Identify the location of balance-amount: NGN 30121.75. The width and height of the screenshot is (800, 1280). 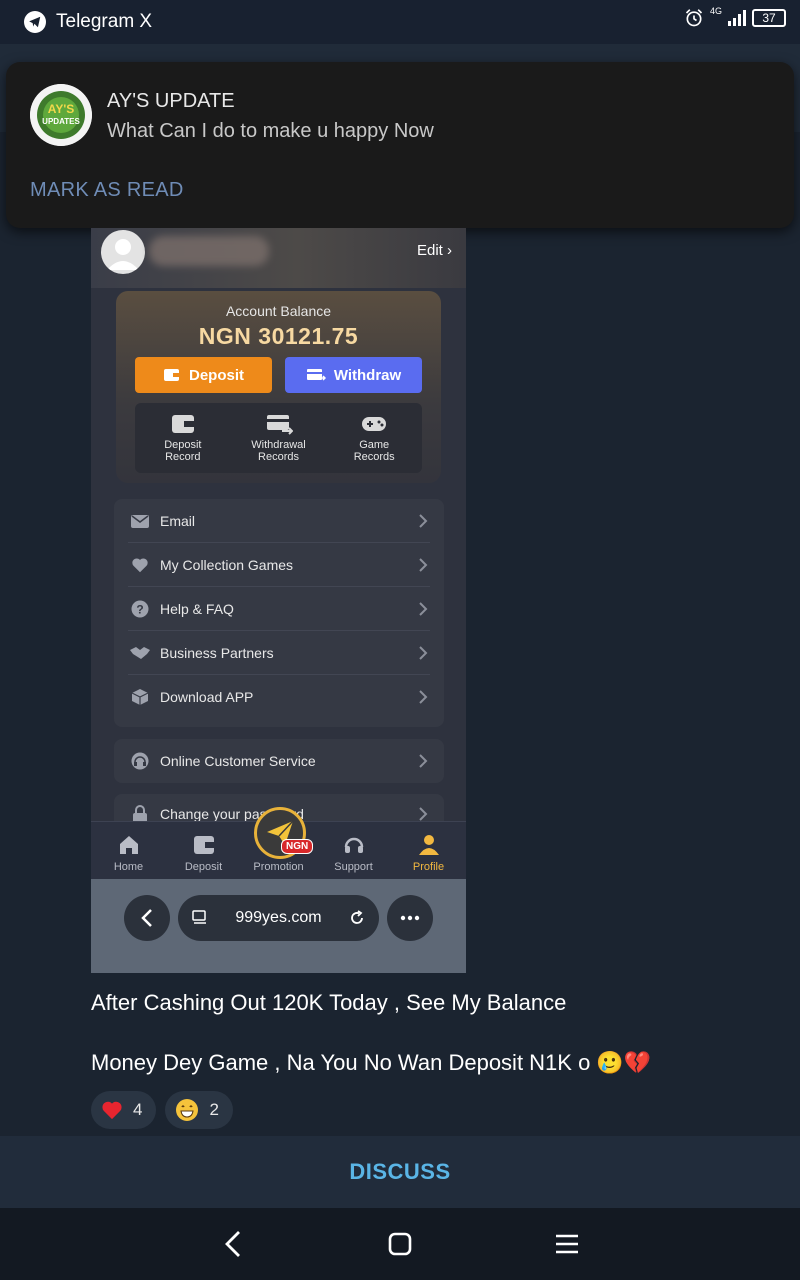
(278, 336).